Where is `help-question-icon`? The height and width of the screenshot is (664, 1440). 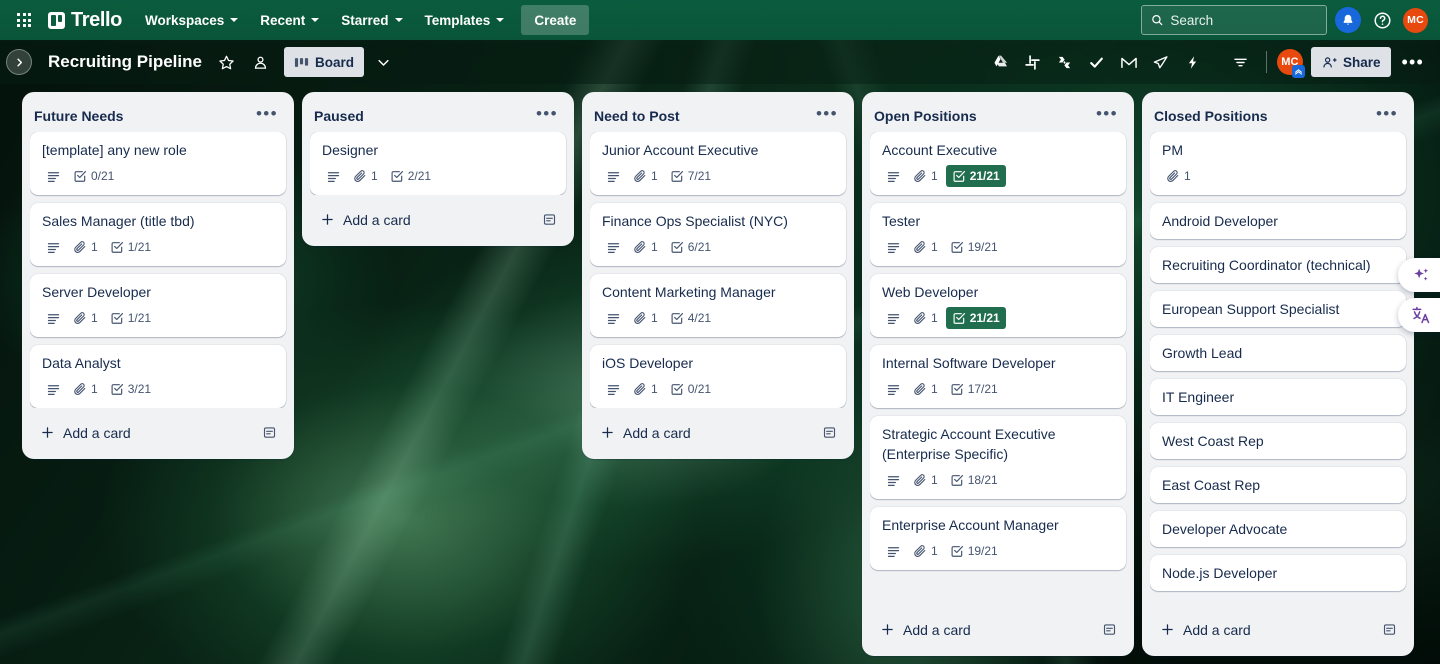 help-question-icon is located at coordinates (1382, 20).